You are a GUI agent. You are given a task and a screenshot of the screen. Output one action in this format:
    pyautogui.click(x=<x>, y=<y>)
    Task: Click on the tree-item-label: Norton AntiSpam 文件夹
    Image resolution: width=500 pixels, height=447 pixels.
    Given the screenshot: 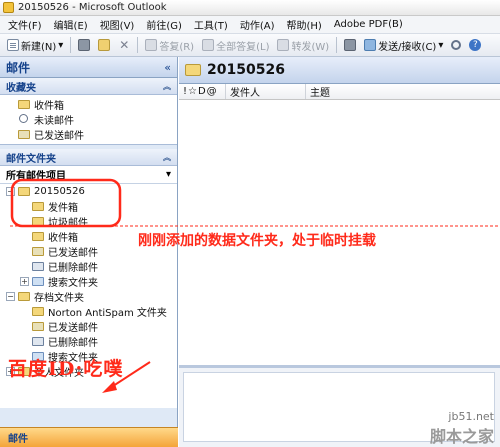 What is the action you would take?
    pyautogui.click(x=107, y=313)
    